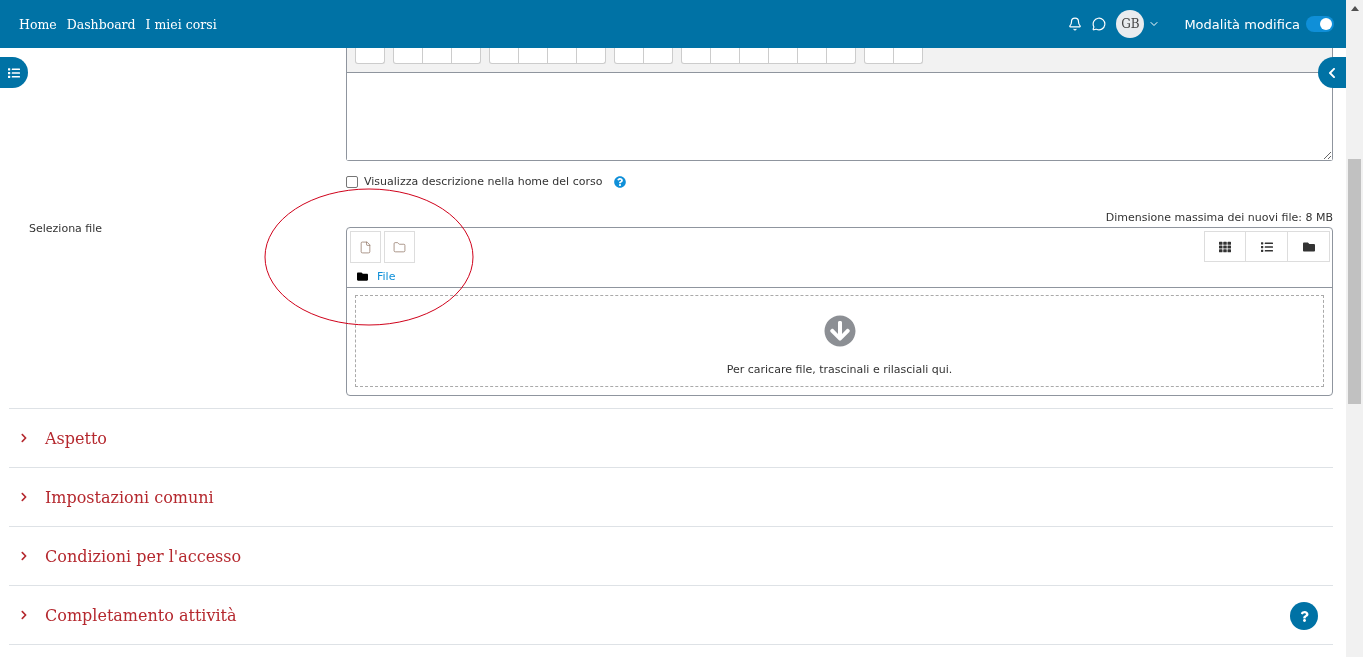 Image resolution: width=1363 pixels, height=657 pixels. Describe the element at coordinates (671, 437) in the screenshot. I see `section-header: Aspetto` at that location.